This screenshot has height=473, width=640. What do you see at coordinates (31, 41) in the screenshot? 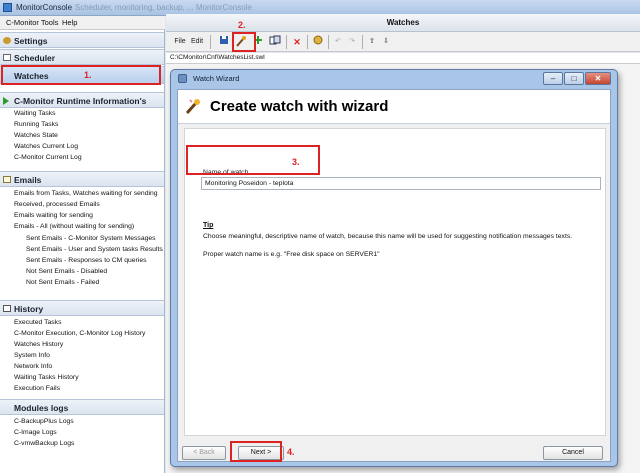
I see `sidebar-settings-label: Settings` at bounding box center [31, 41].